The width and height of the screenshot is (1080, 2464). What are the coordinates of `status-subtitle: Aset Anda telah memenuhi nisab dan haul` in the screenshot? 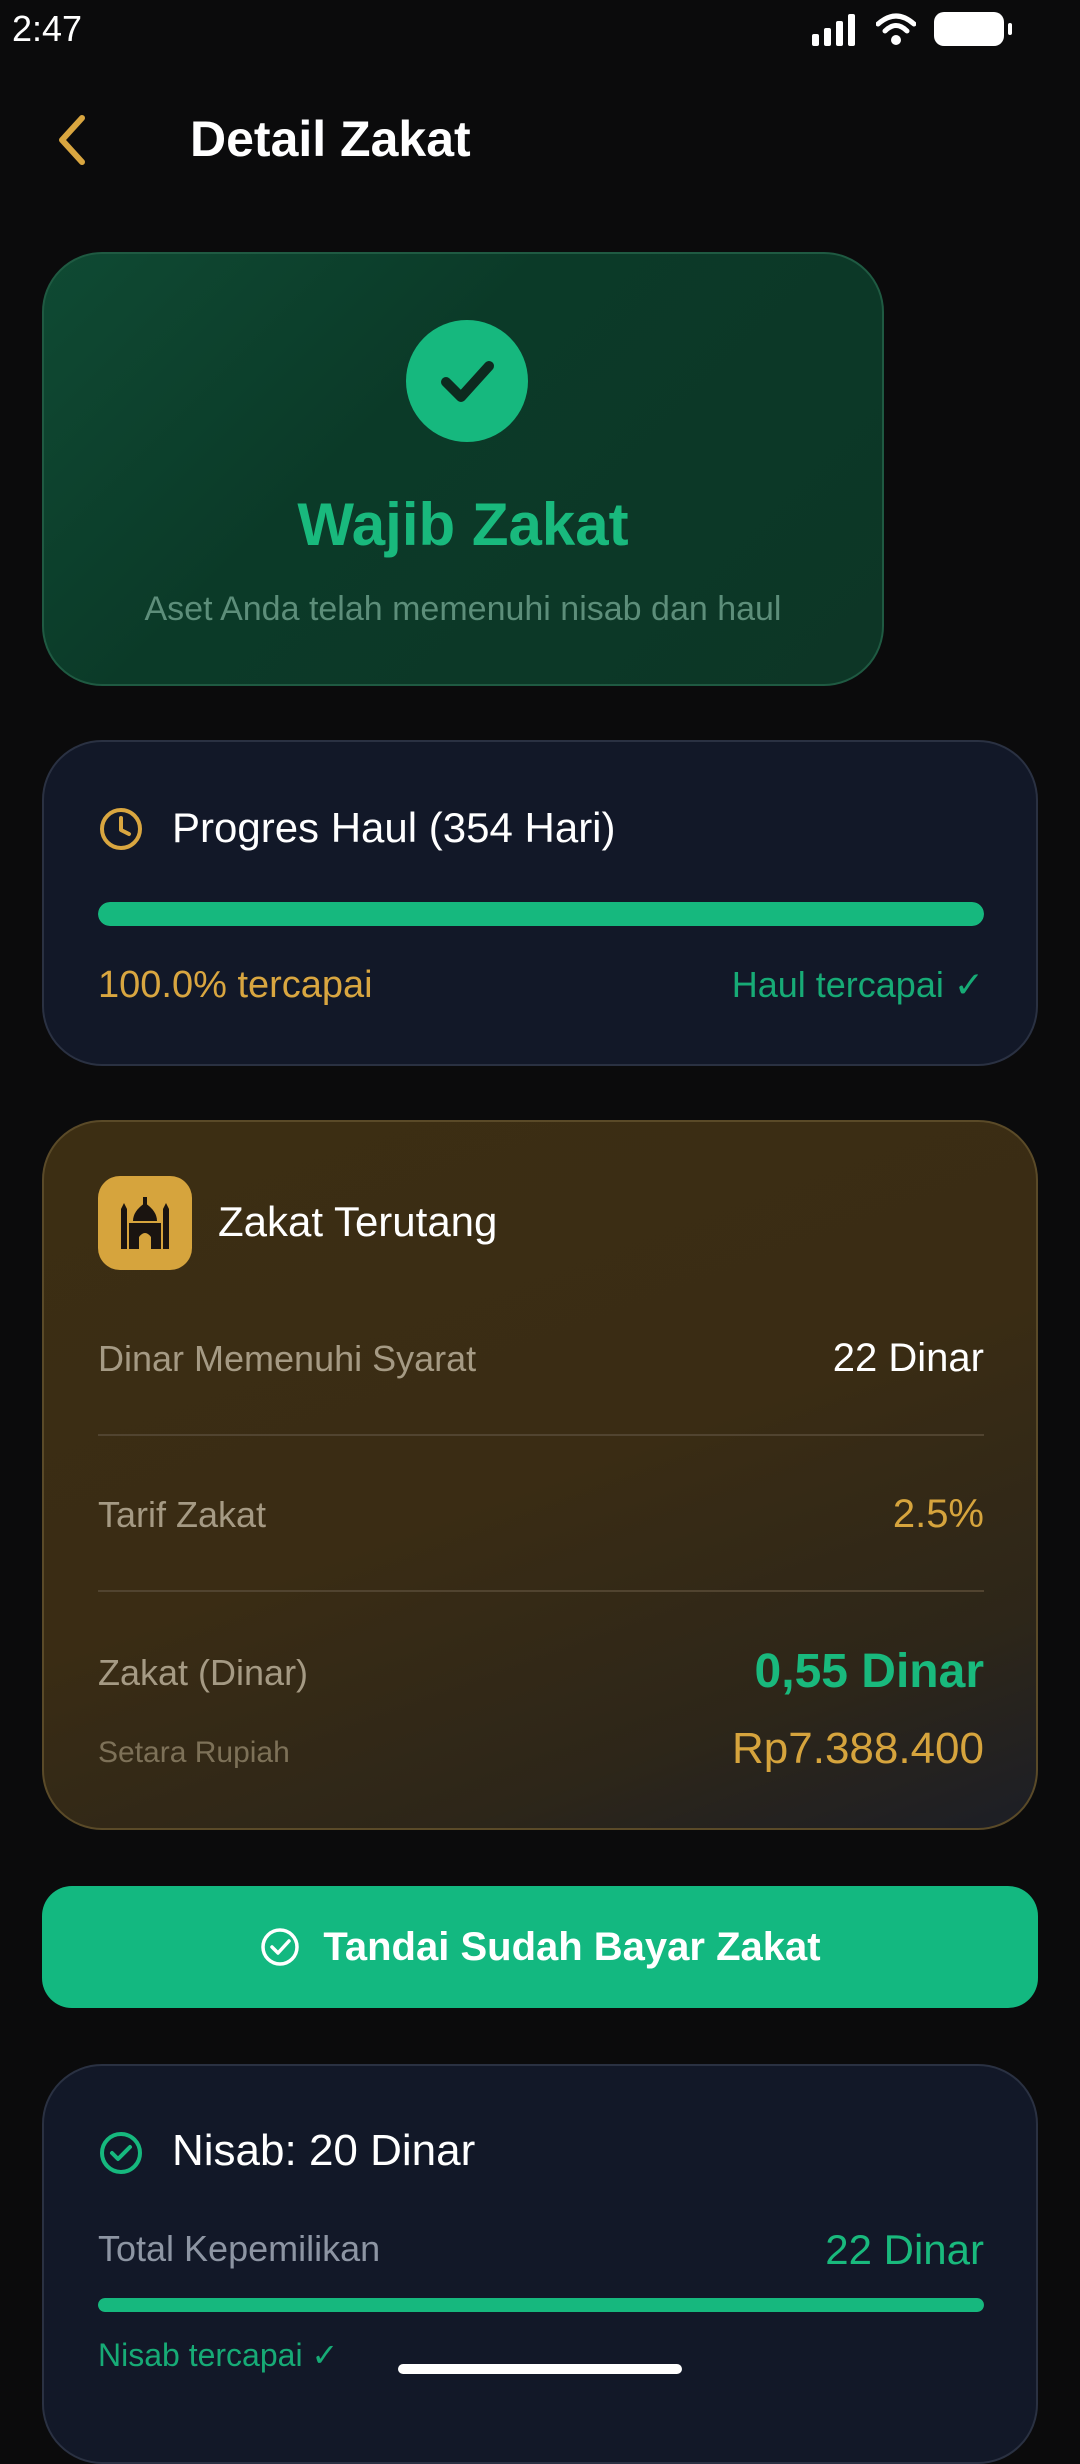 It's located at (463, 609).